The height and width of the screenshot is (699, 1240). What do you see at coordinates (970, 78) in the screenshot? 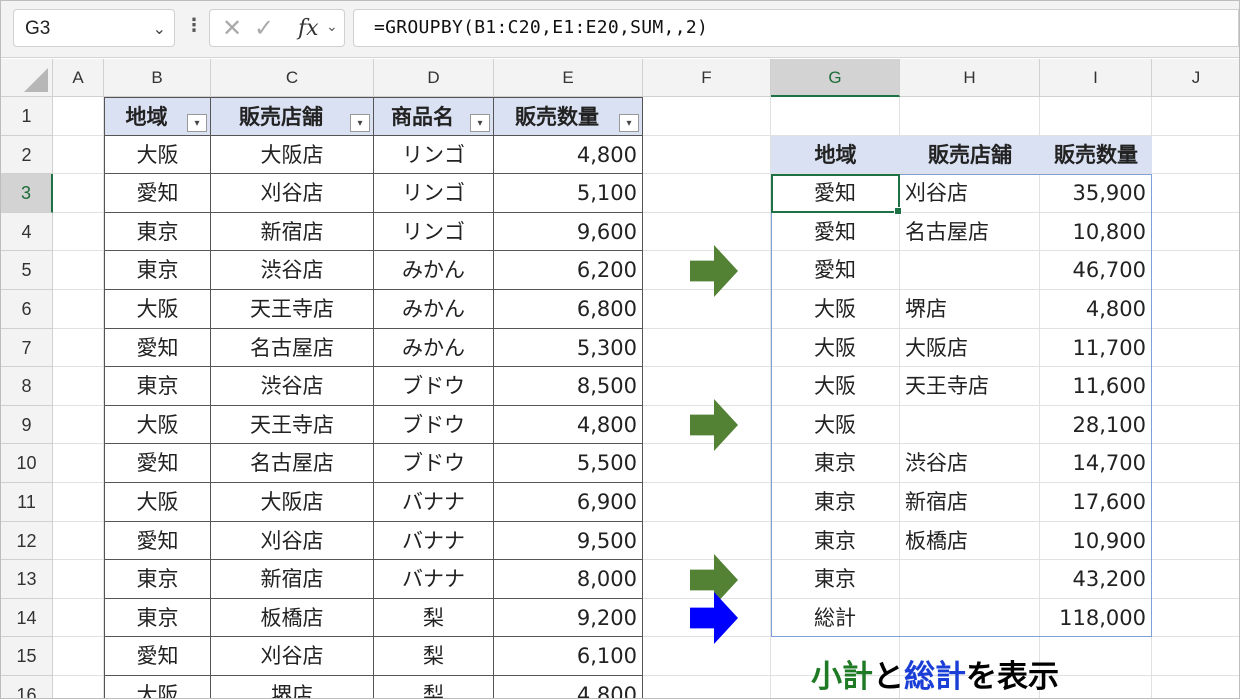
I see `column-header-h: H` at bounding box center [970, 78].